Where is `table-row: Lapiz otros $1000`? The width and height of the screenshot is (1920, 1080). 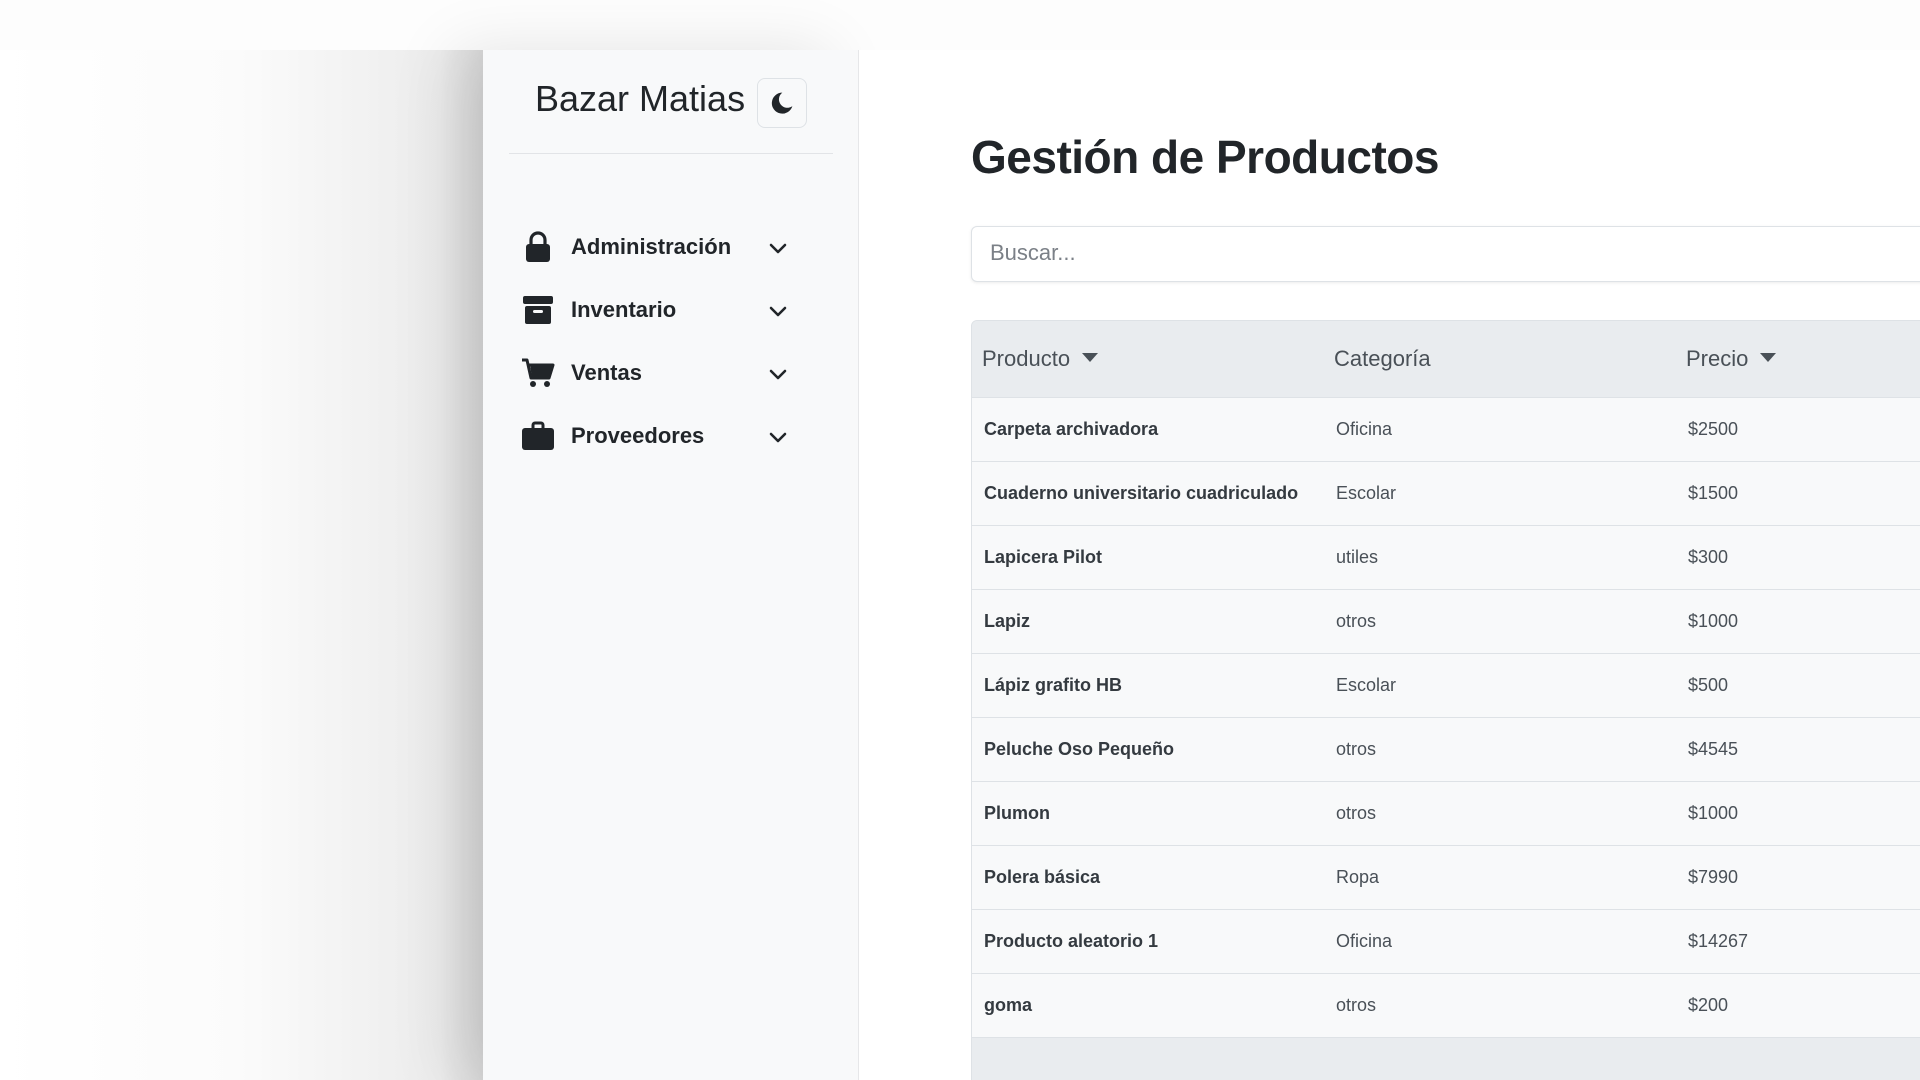 table-row: Lapiz otros $1000 is located at coordinates (1446, 621).